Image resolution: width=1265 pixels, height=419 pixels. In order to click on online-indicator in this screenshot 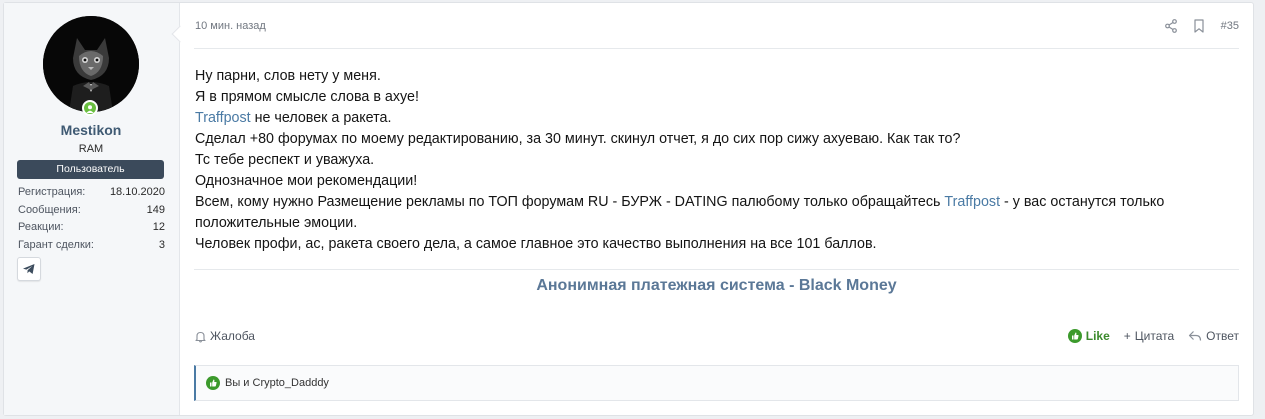, I will do `click(90, 108)`.